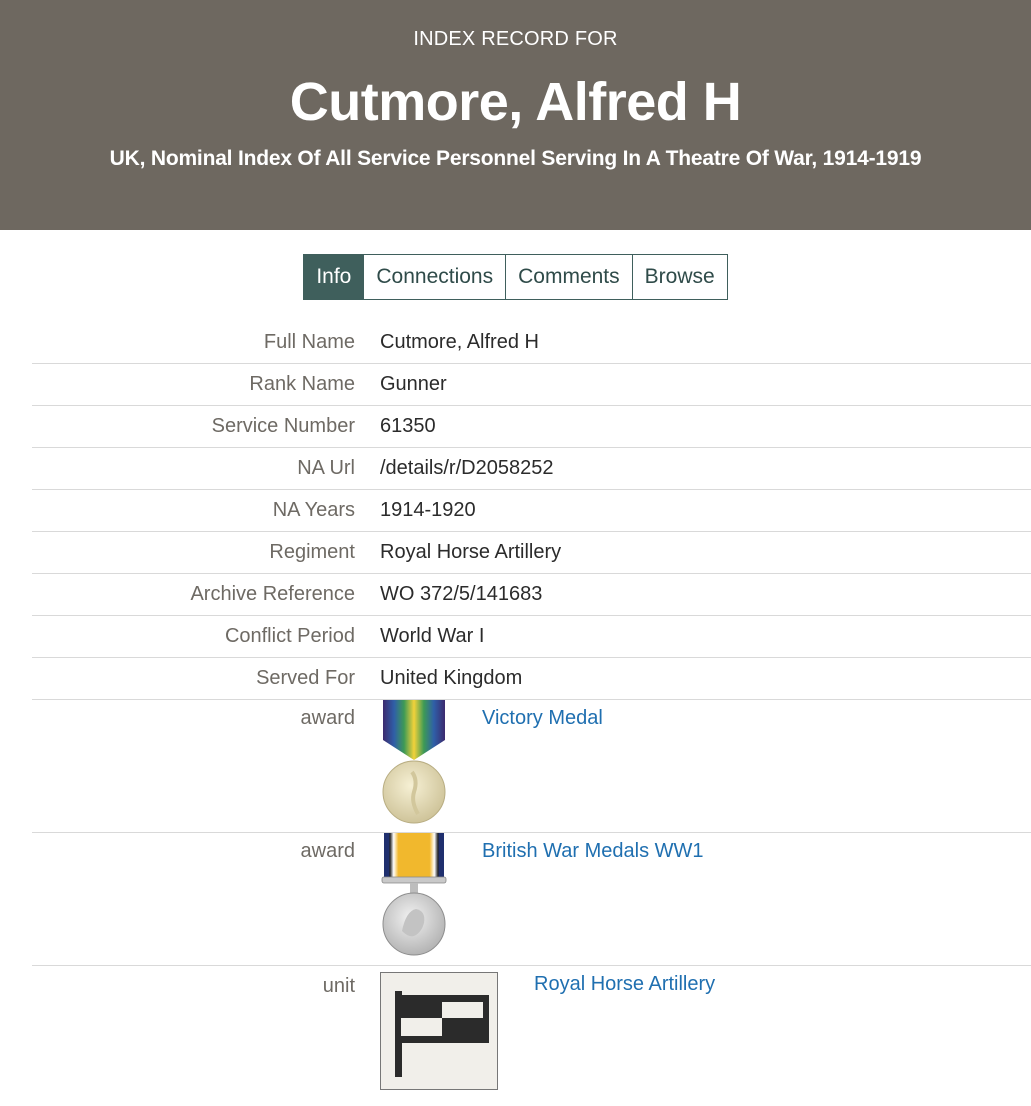 The width and height of the screenshot is (1031, 1106). Describe the element at coordinates (289, 636) in the screenshot. I see `field-label: Conflict Period` at that location.